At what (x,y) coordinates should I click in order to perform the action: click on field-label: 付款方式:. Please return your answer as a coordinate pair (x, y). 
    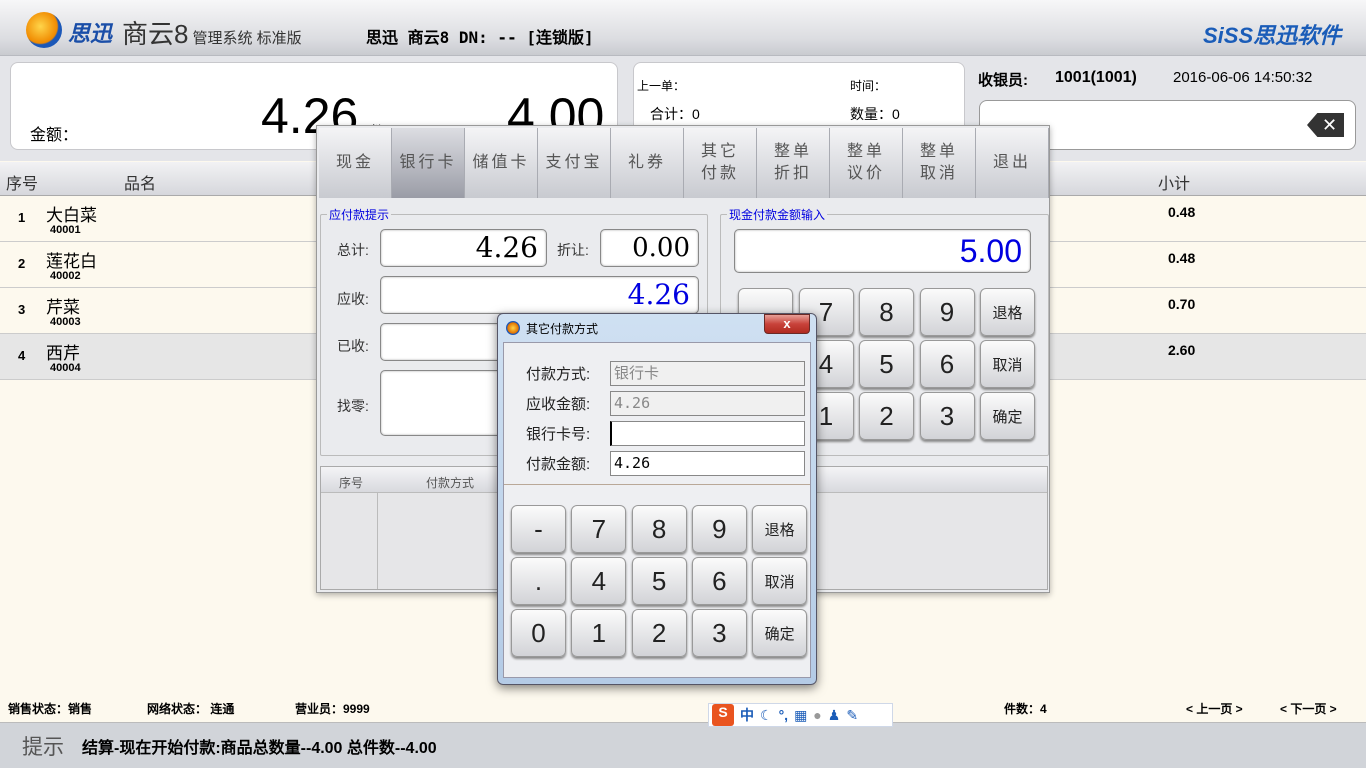
    Looking at the image, I should click on (558, 374).